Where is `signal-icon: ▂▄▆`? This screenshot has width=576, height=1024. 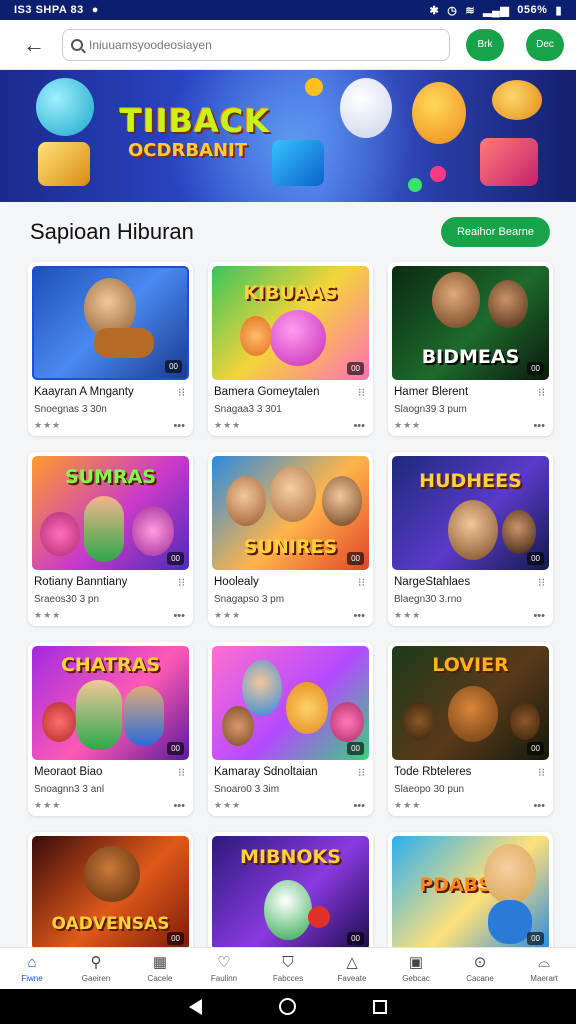
signal-icon: ▂▄▆ is located at coordinates (496, 10).